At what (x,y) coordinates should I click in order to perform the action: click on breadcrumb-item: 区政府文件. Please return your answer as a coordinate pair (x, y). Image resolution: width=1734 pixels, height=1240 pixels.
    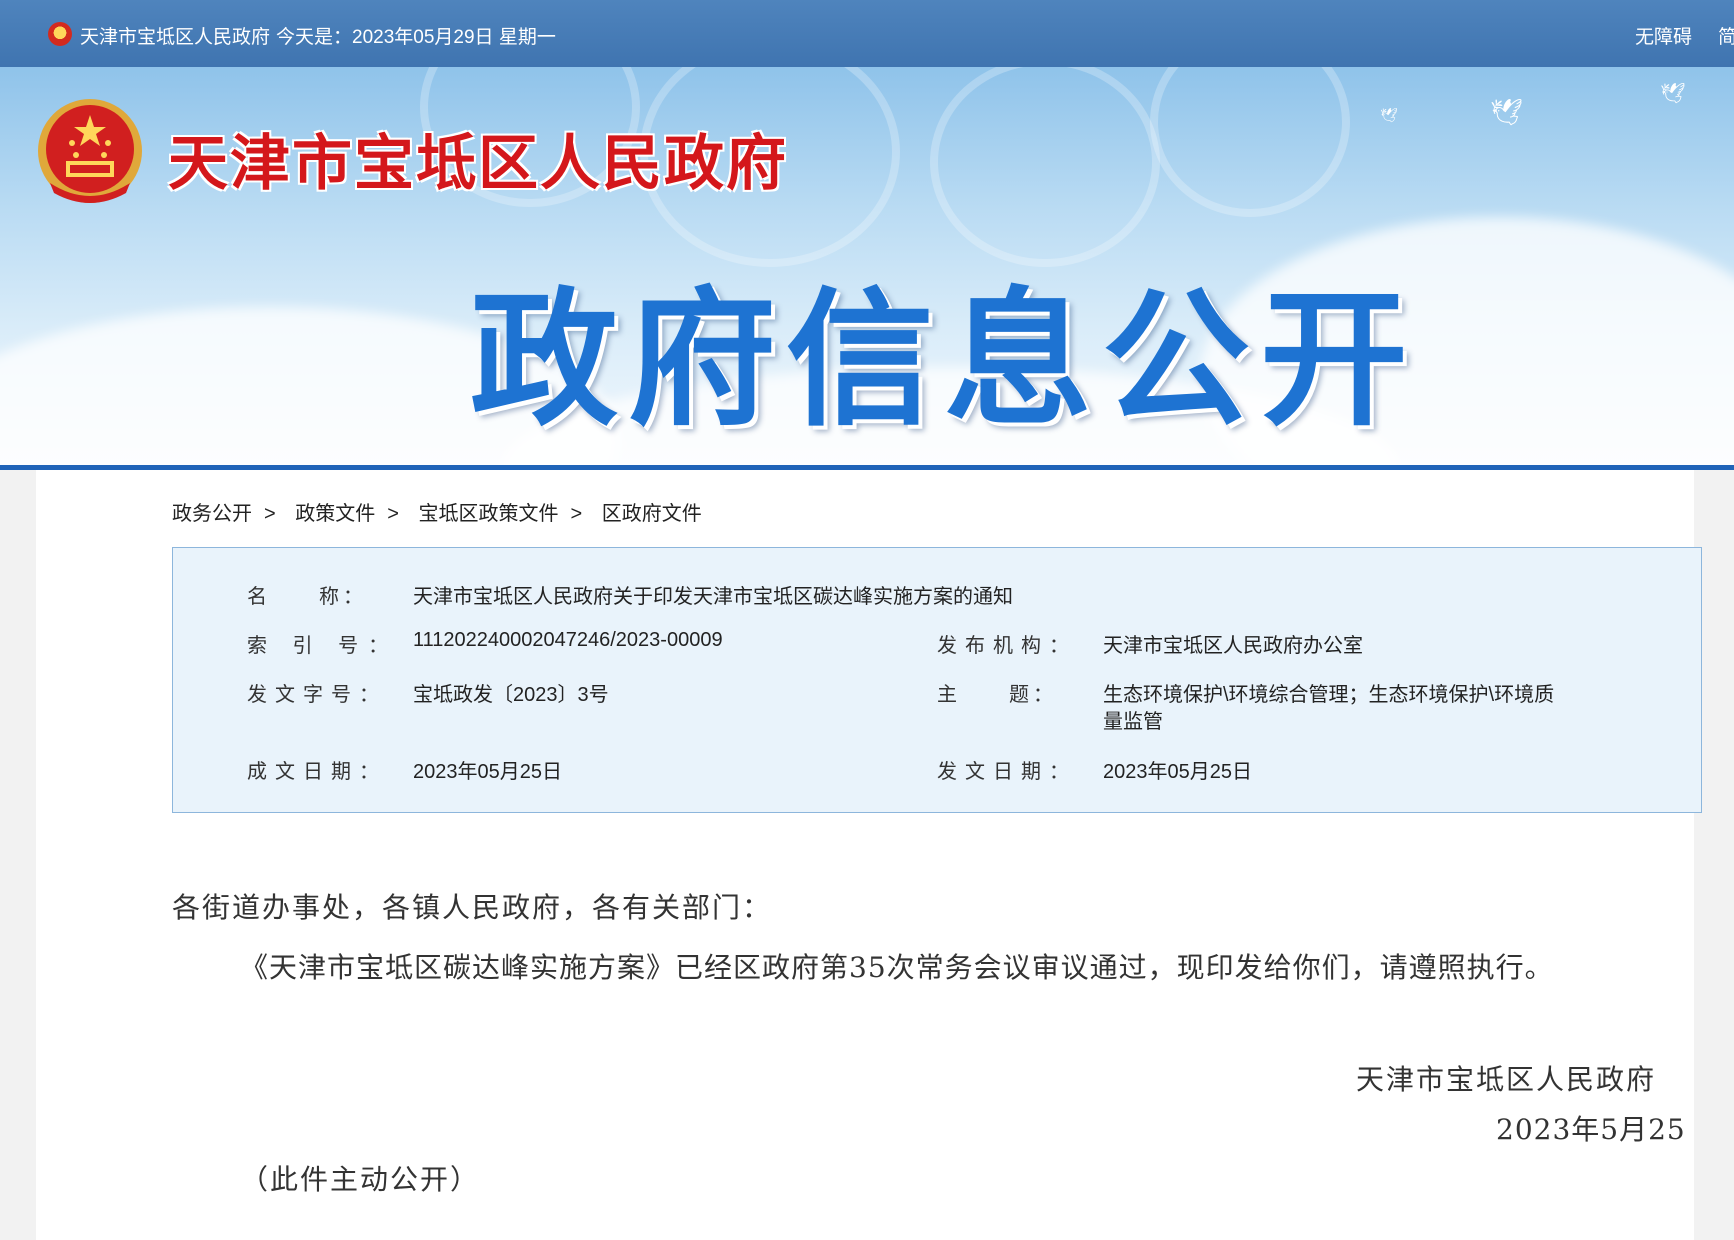
    Looking at the image, I should click on (652, 514).